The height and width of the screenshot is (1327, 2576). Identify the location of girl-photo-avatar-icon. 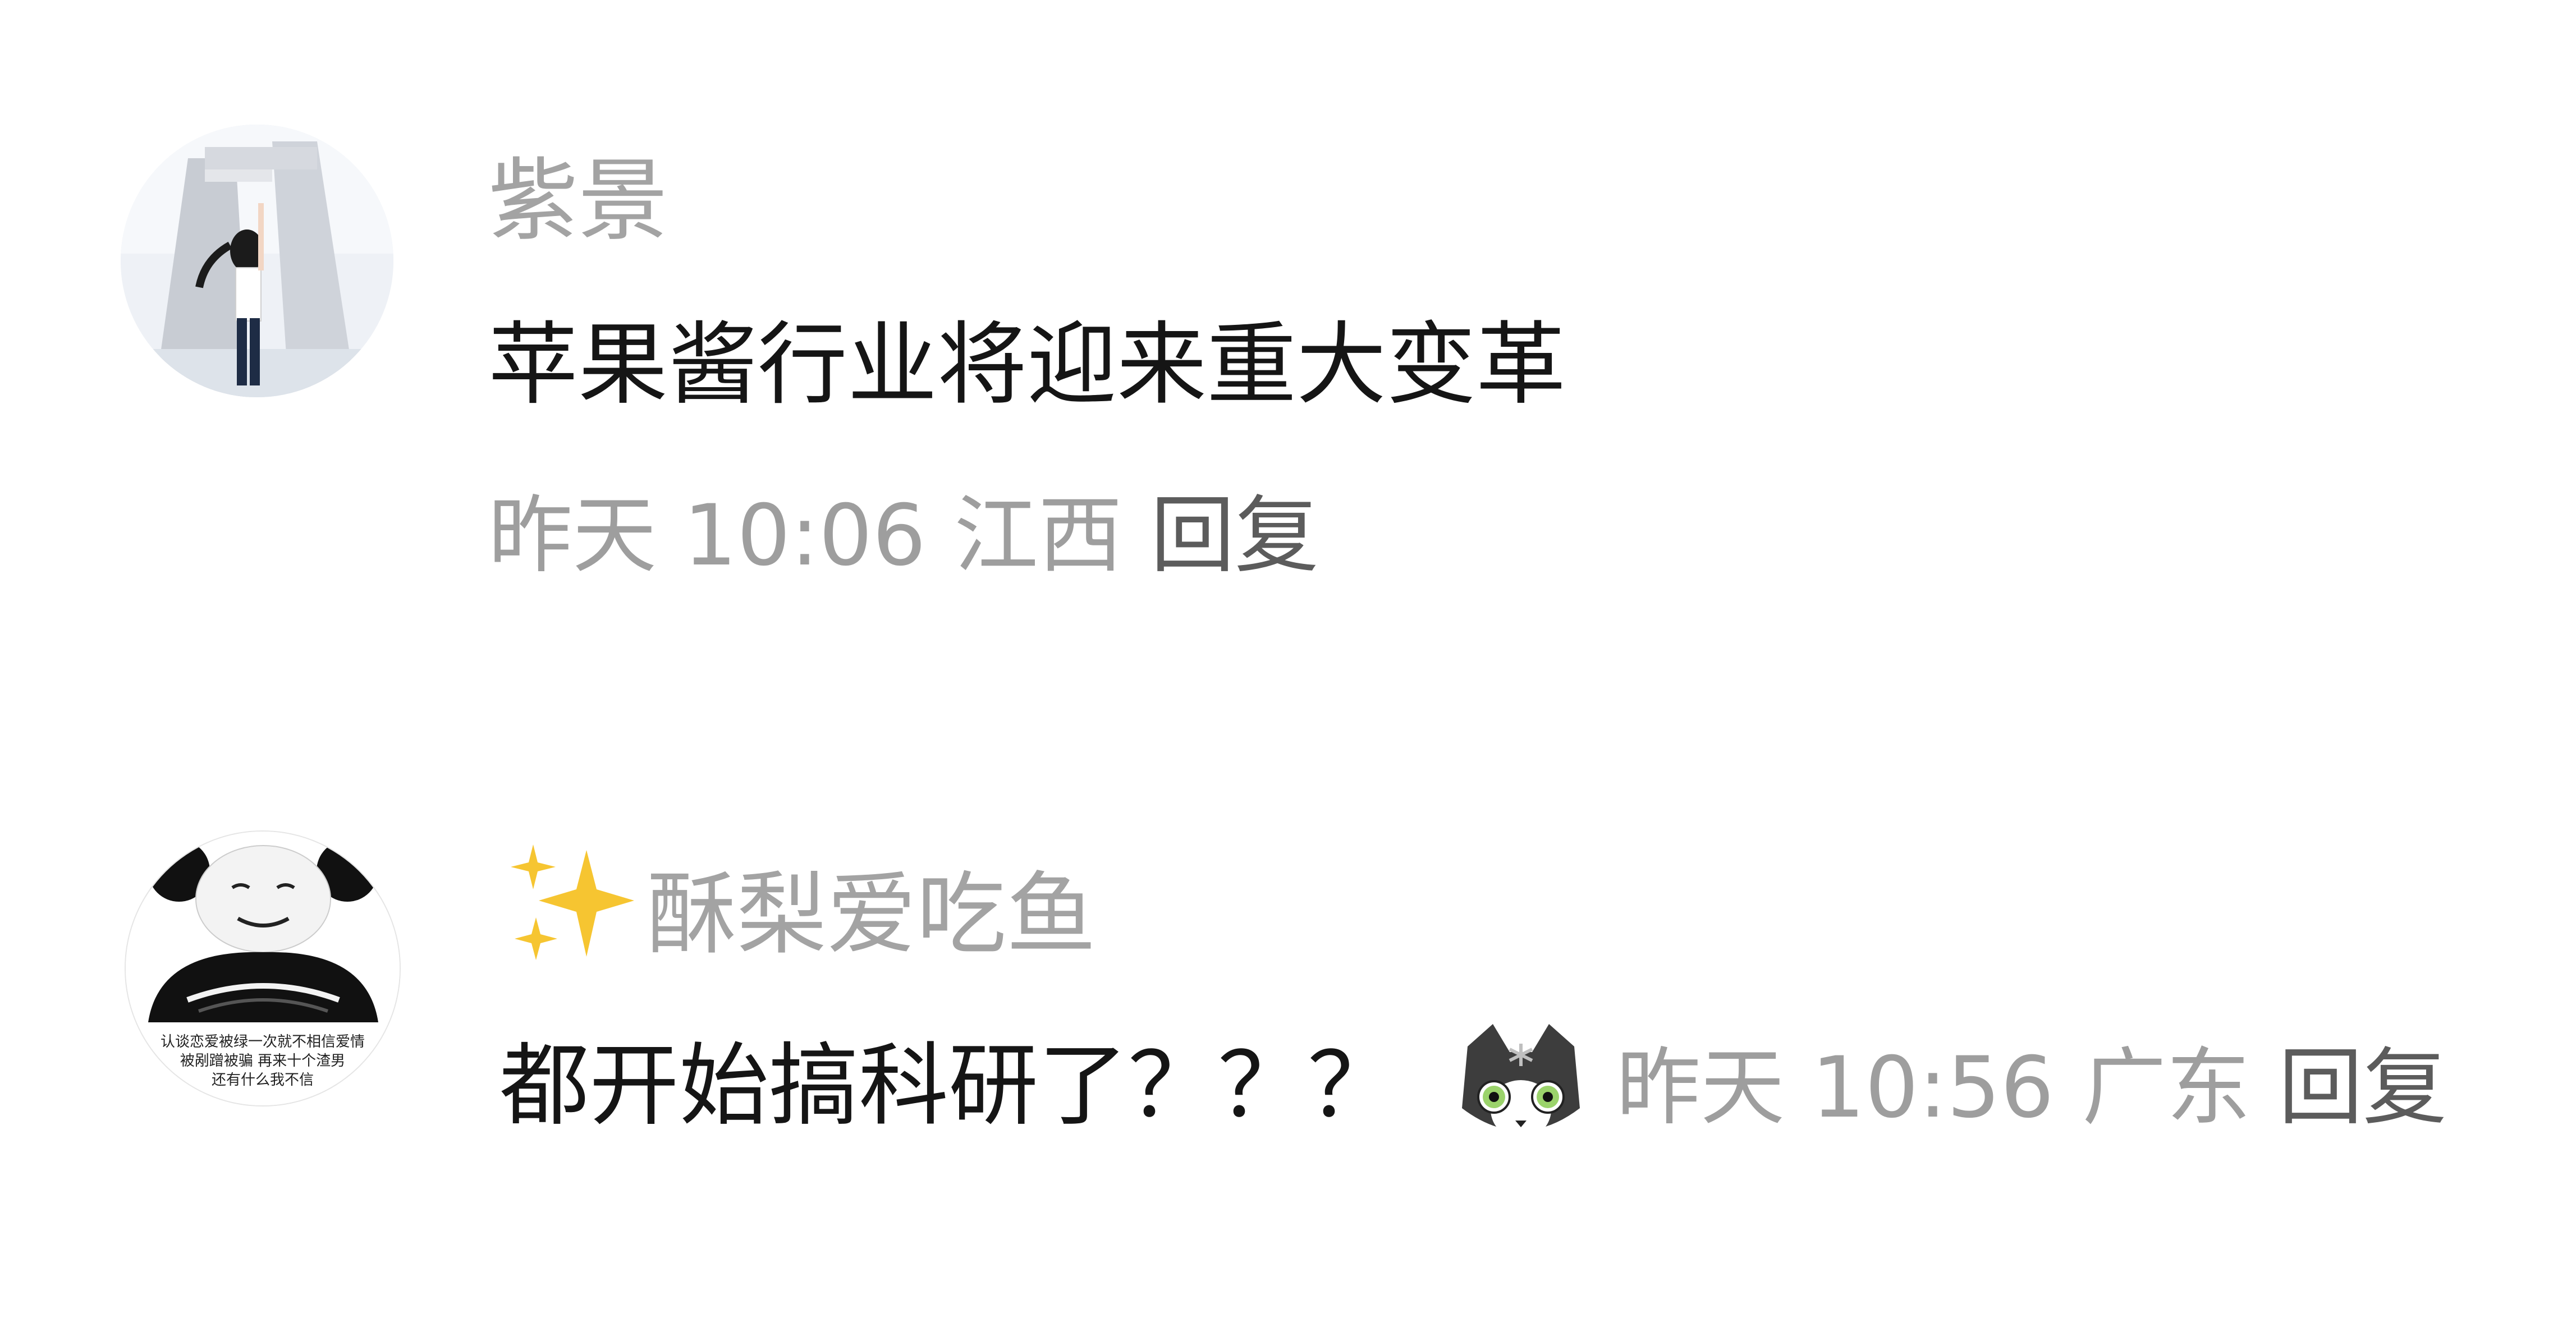
(257, 261).